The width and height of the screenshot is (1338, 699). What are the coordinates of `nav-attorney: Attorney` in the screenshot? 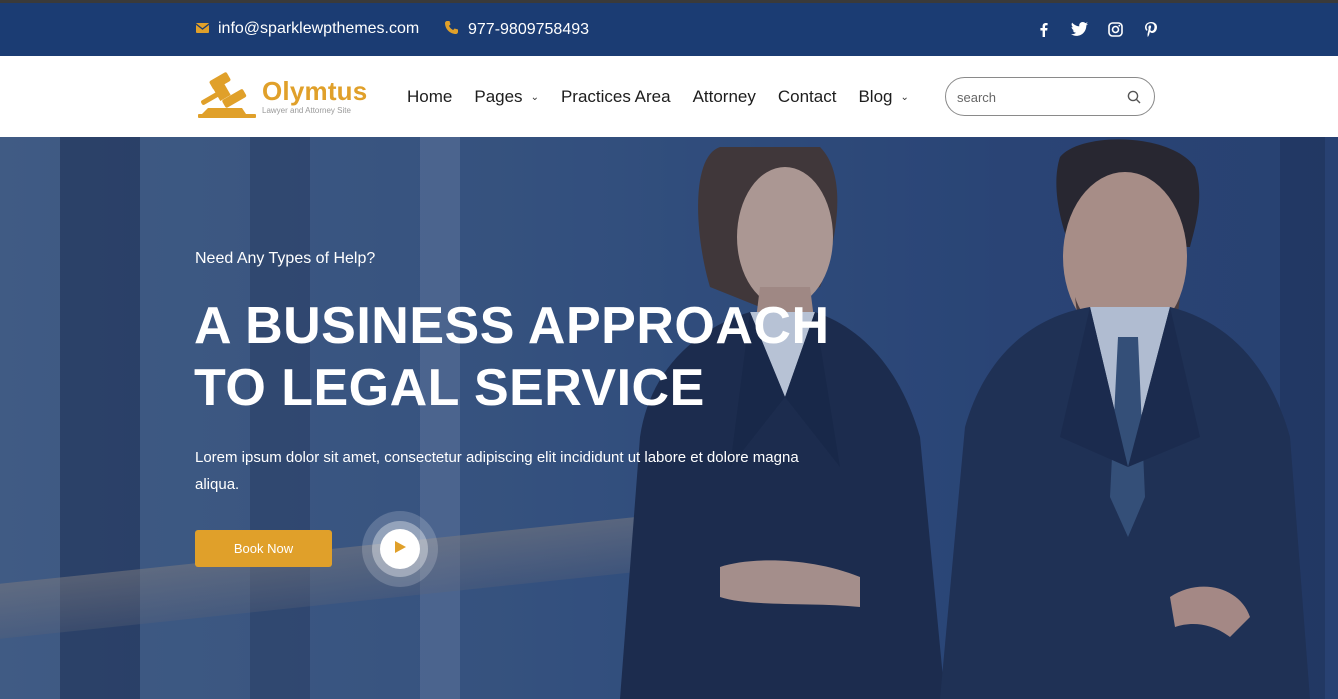 It's located at (724, 97).